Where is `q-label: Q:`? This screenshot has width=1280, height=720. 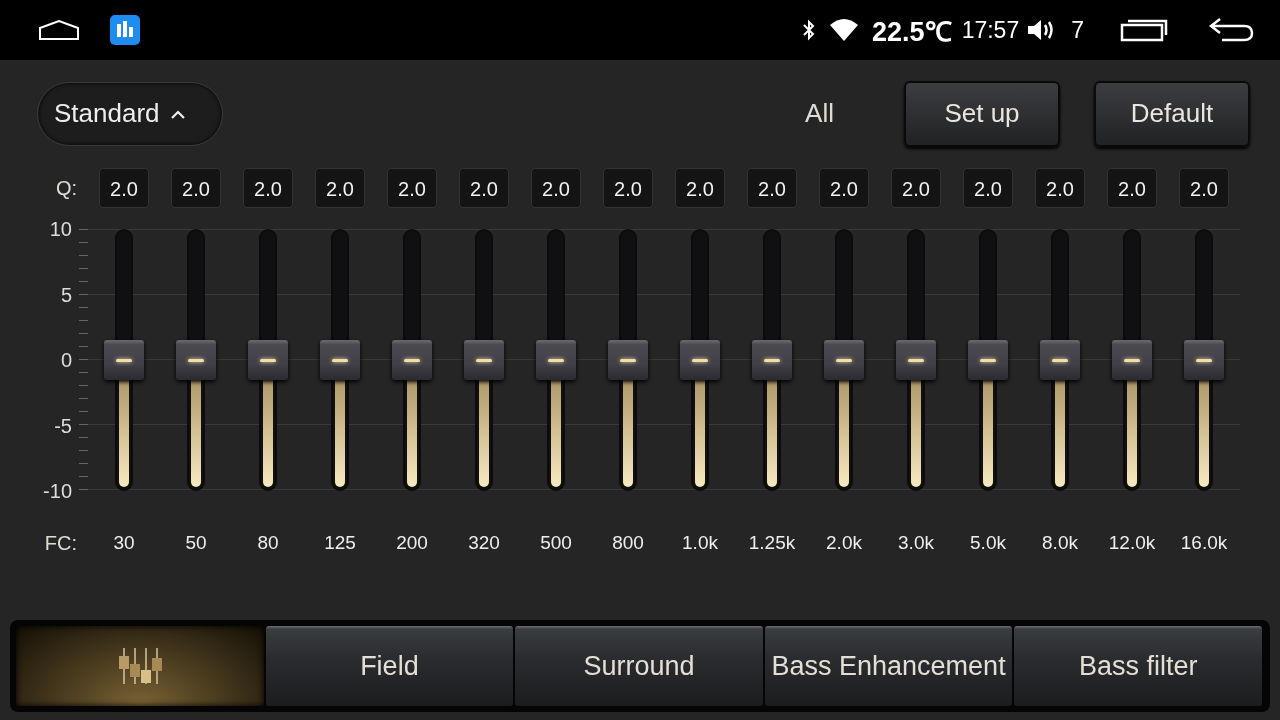 q-label: Q: is located at coordinates (66, 188).